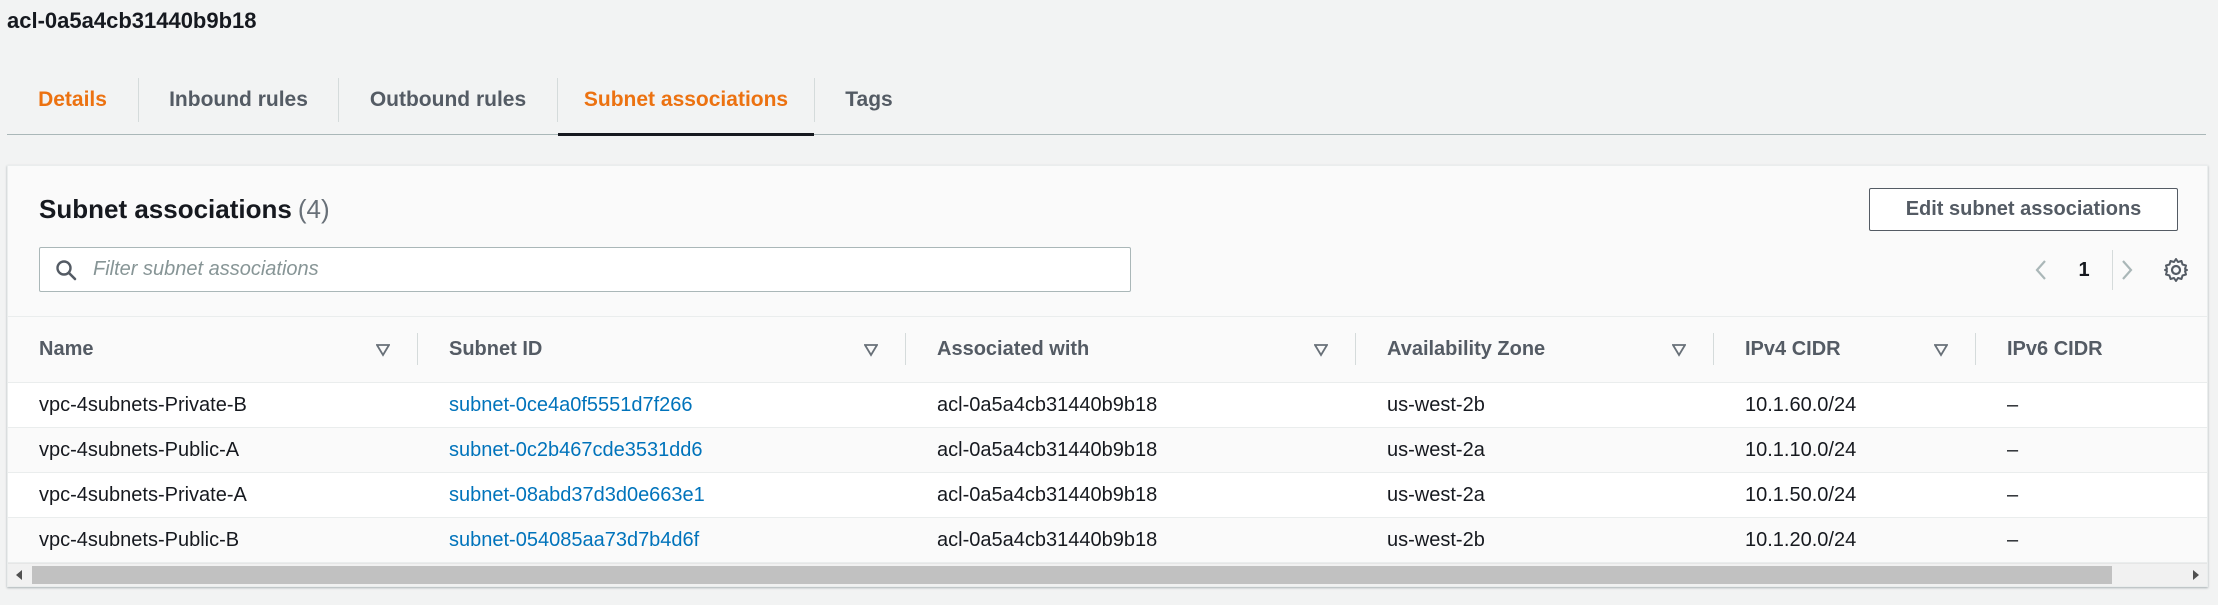 The image size is (2218, 605). What do you see at coordinates (496, 349) in the screenshot?
I see `column-label: Subnet ID` at bounding box center [496, 349].